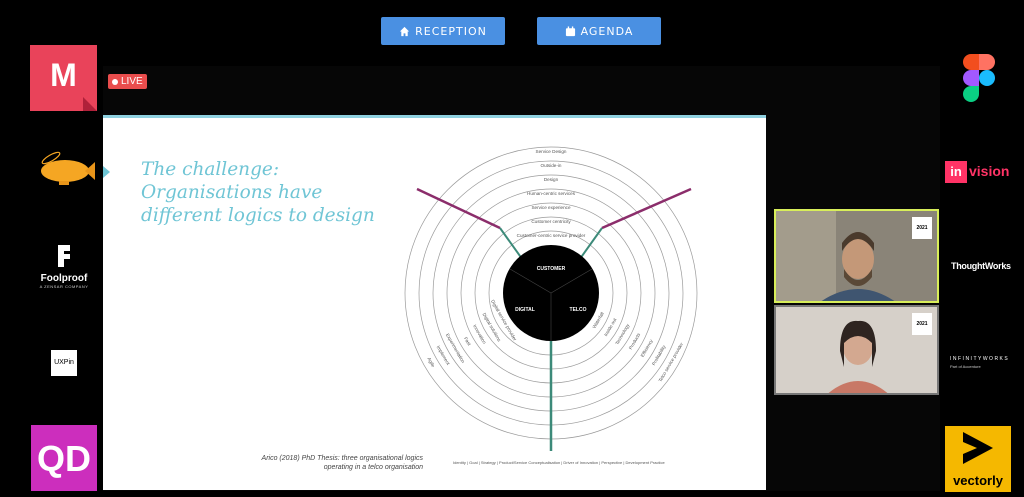 This screenshot has width=1024, height=497. What do you see at coordinates (856, 256) in the screenshot?
I see `speaker-video-1: 2021` at bounding box center [856, 256].